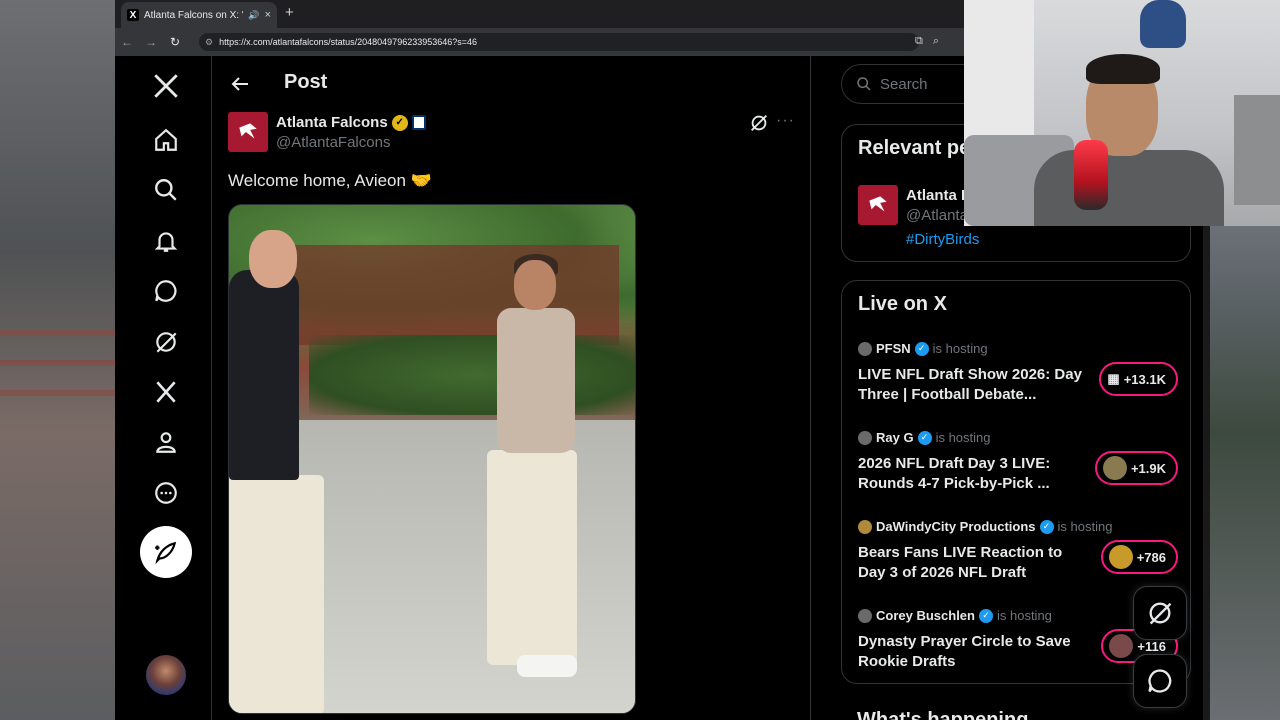 This screenshot has height=720, width=1280. I want to click on streamer, so click(1124, 138).